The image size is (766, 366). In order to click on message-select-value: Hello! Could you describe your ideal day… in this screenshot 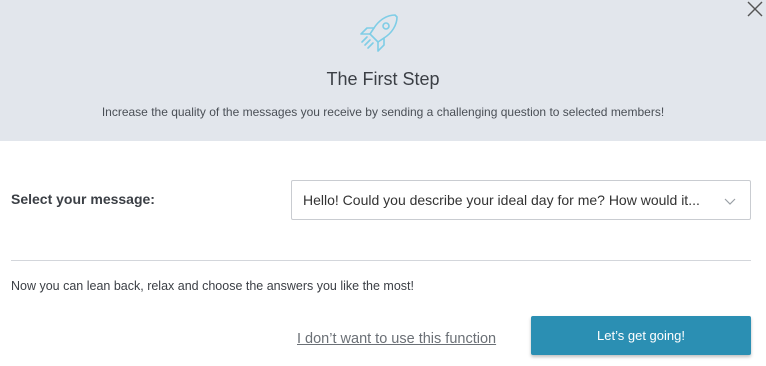, I will do `click(501, 200)`.